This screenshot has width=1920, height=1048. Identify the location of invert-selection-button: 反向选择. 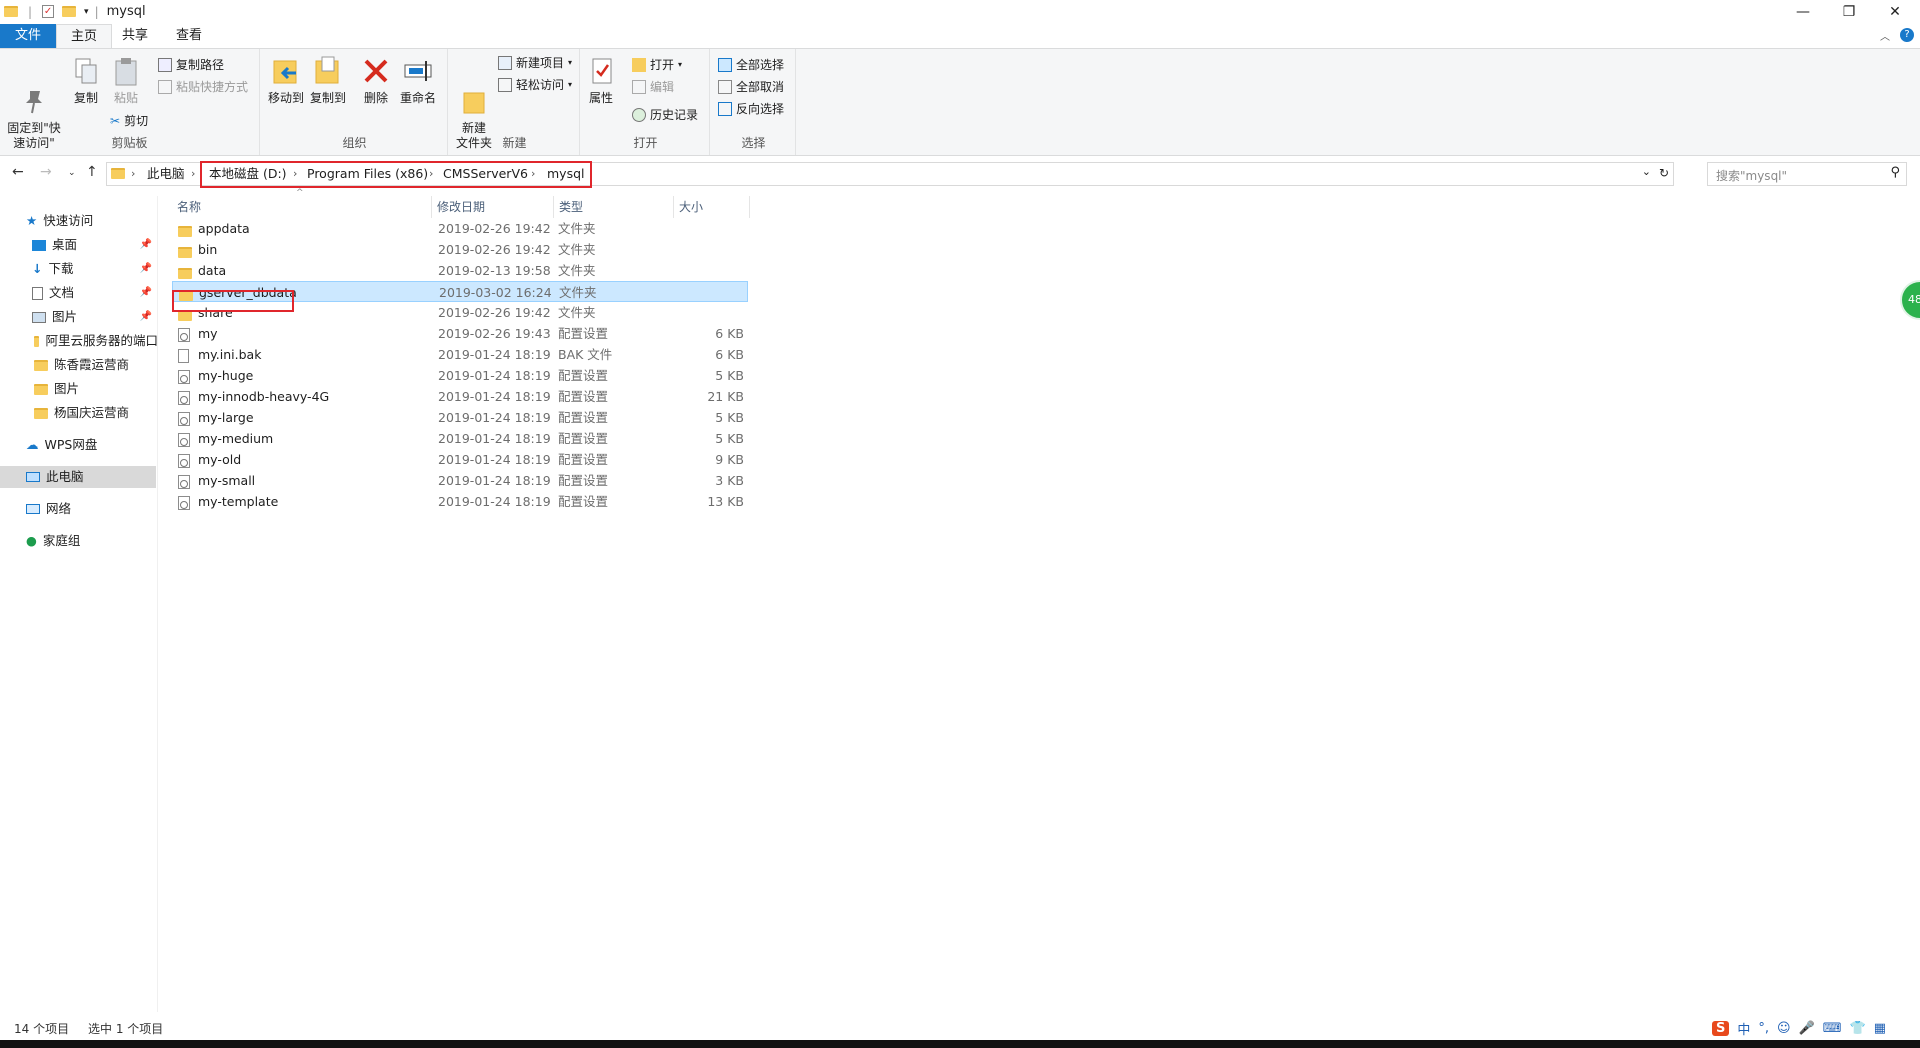
(751, 109).